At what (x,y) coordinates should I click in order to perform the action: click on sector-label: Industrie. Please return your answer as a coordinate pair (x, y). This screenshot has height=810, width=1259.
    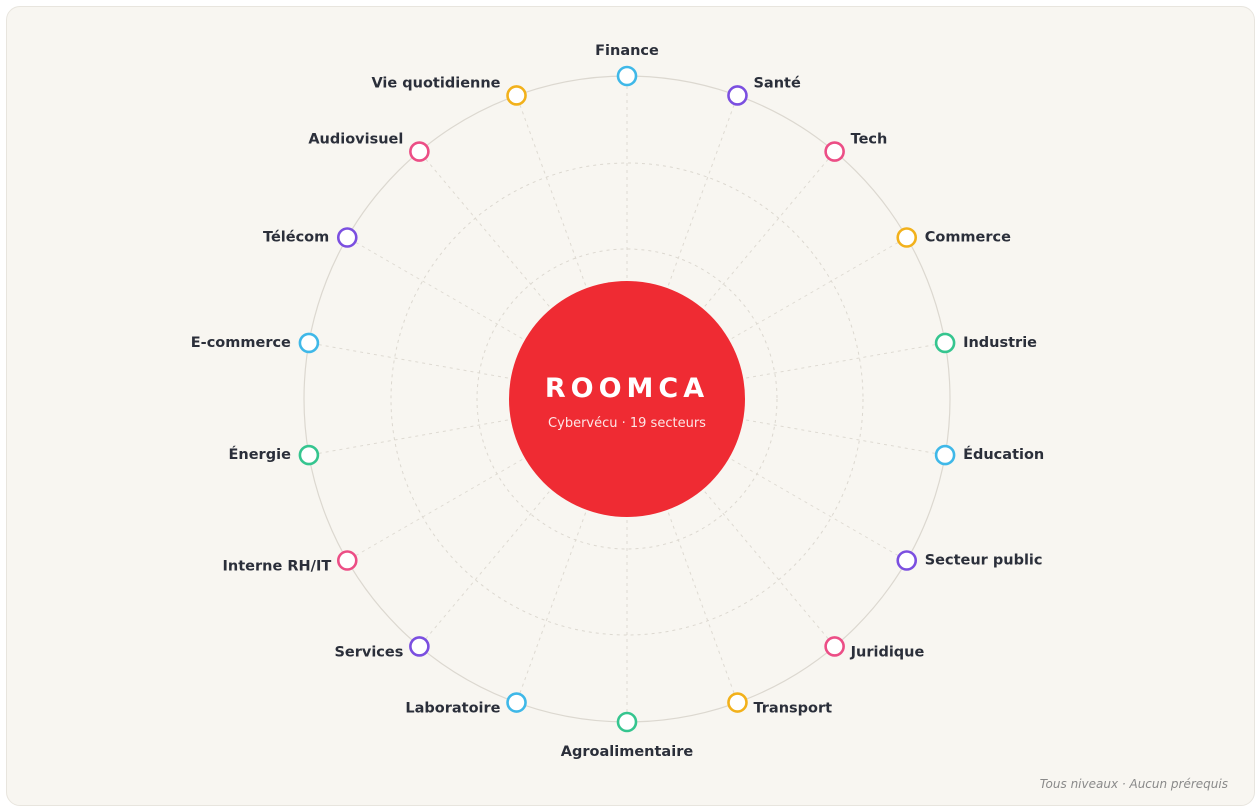
    Looking at the image, I should click on (1000, 343).